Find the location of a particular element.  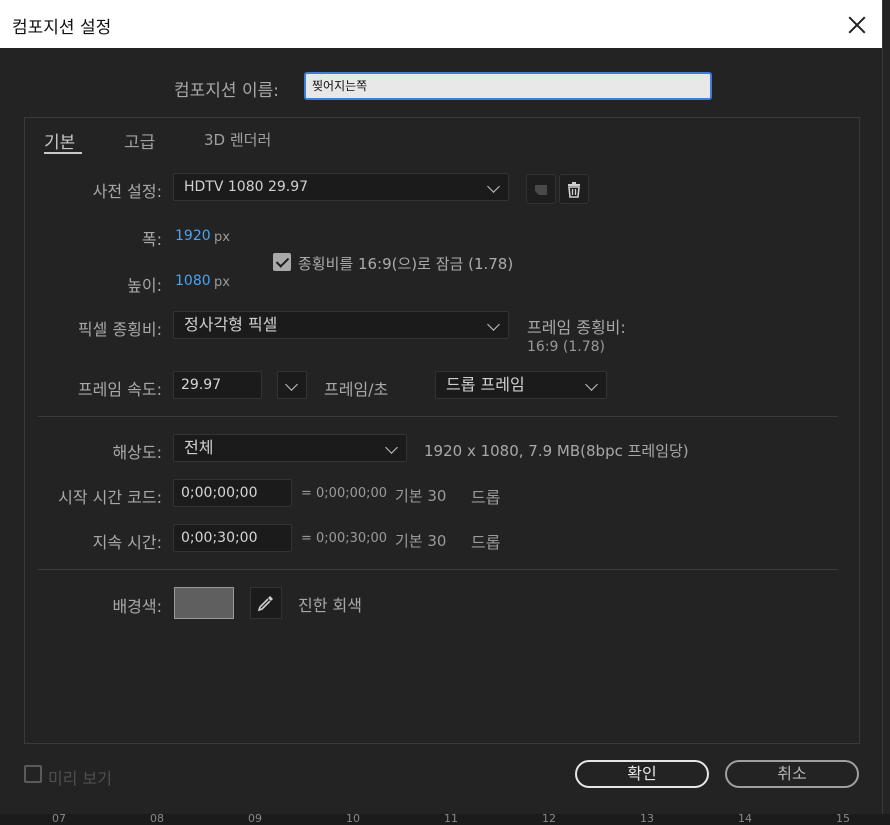

ruler-tick: 14 is located at coordinates (745, 818).